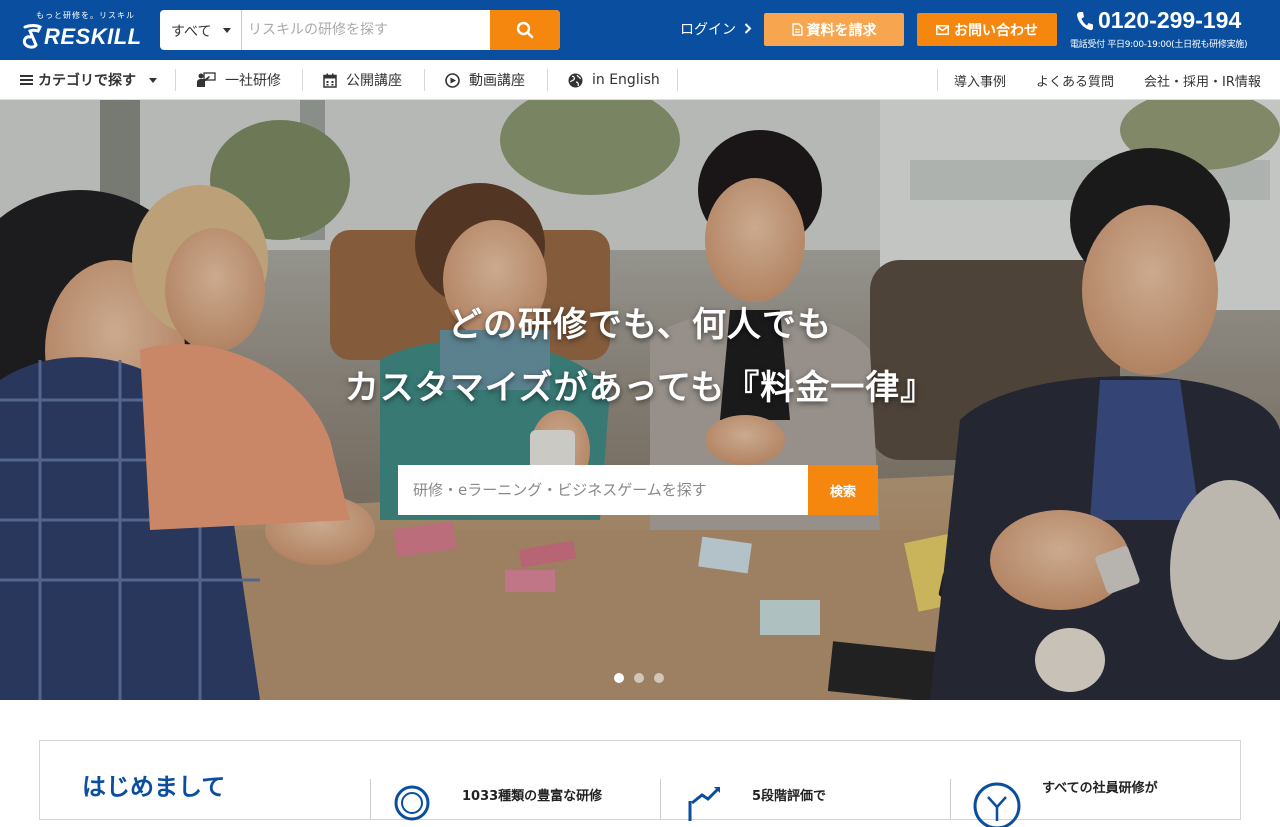 This screenshot has height=827, width=1280. Describe the element at coordinates (253, 81) in the screenshot. I see `nav-inhouse-label: 一社研修` at that location.